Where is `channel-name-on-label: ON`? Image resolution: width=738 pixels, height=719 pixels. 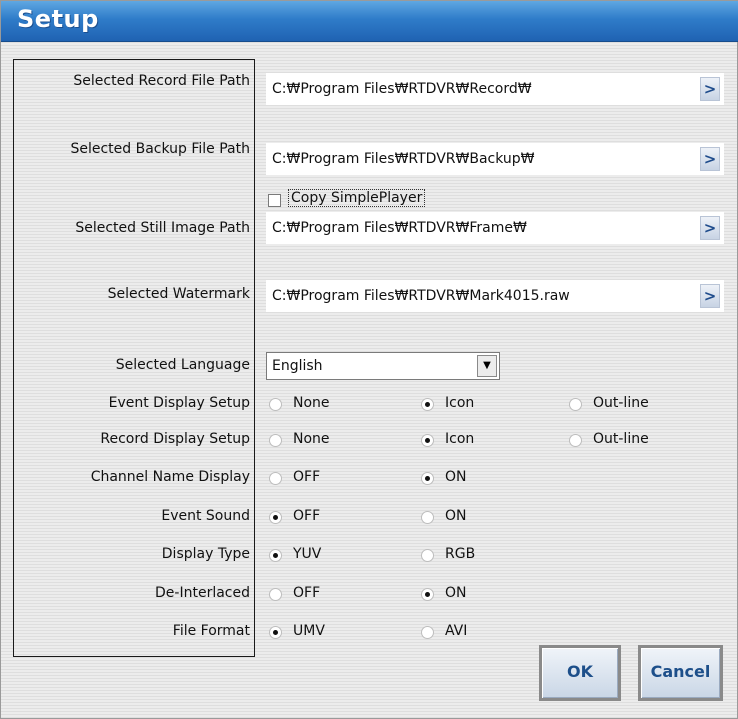
channel-name-on-label: ON is located at coordinates (456, 477).